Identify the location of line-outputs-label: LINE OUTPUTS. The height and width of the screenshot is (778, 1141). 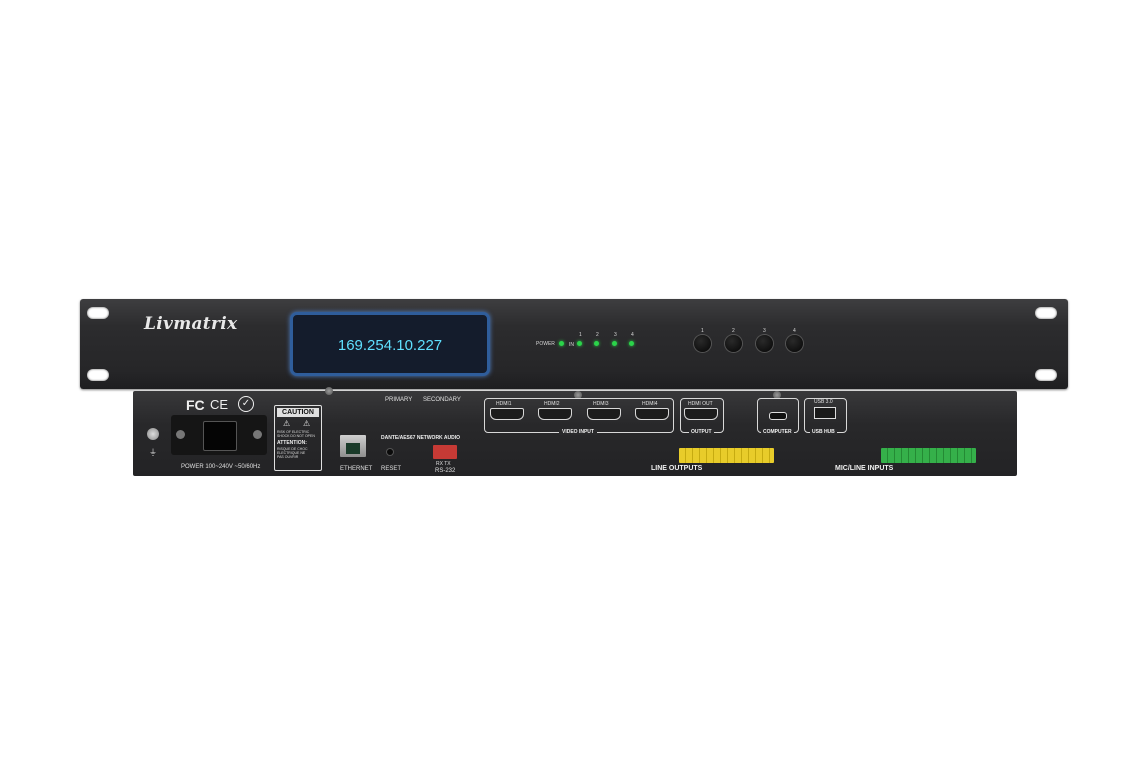
(677, 468).